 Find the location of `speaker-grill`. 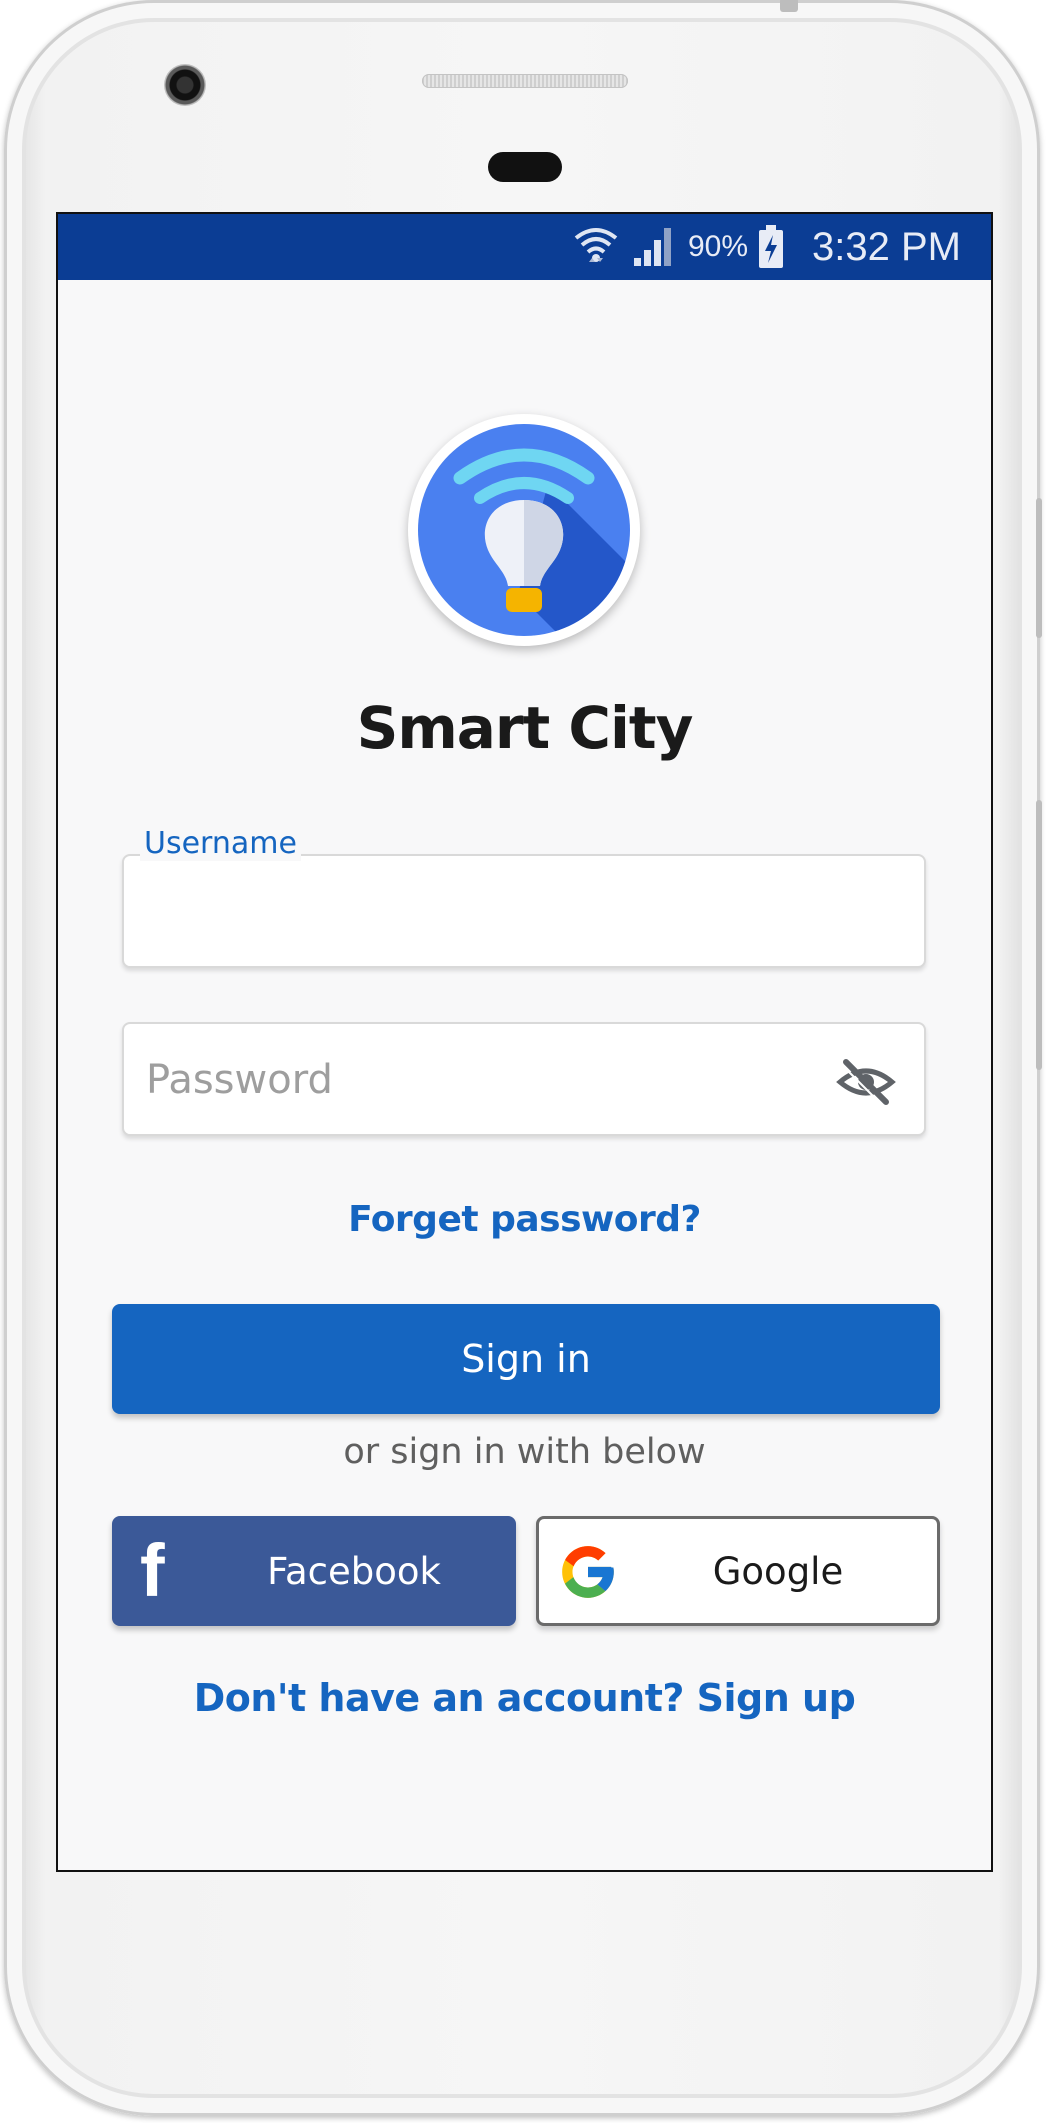

speaker-grill is located at coordinates (525, 81).